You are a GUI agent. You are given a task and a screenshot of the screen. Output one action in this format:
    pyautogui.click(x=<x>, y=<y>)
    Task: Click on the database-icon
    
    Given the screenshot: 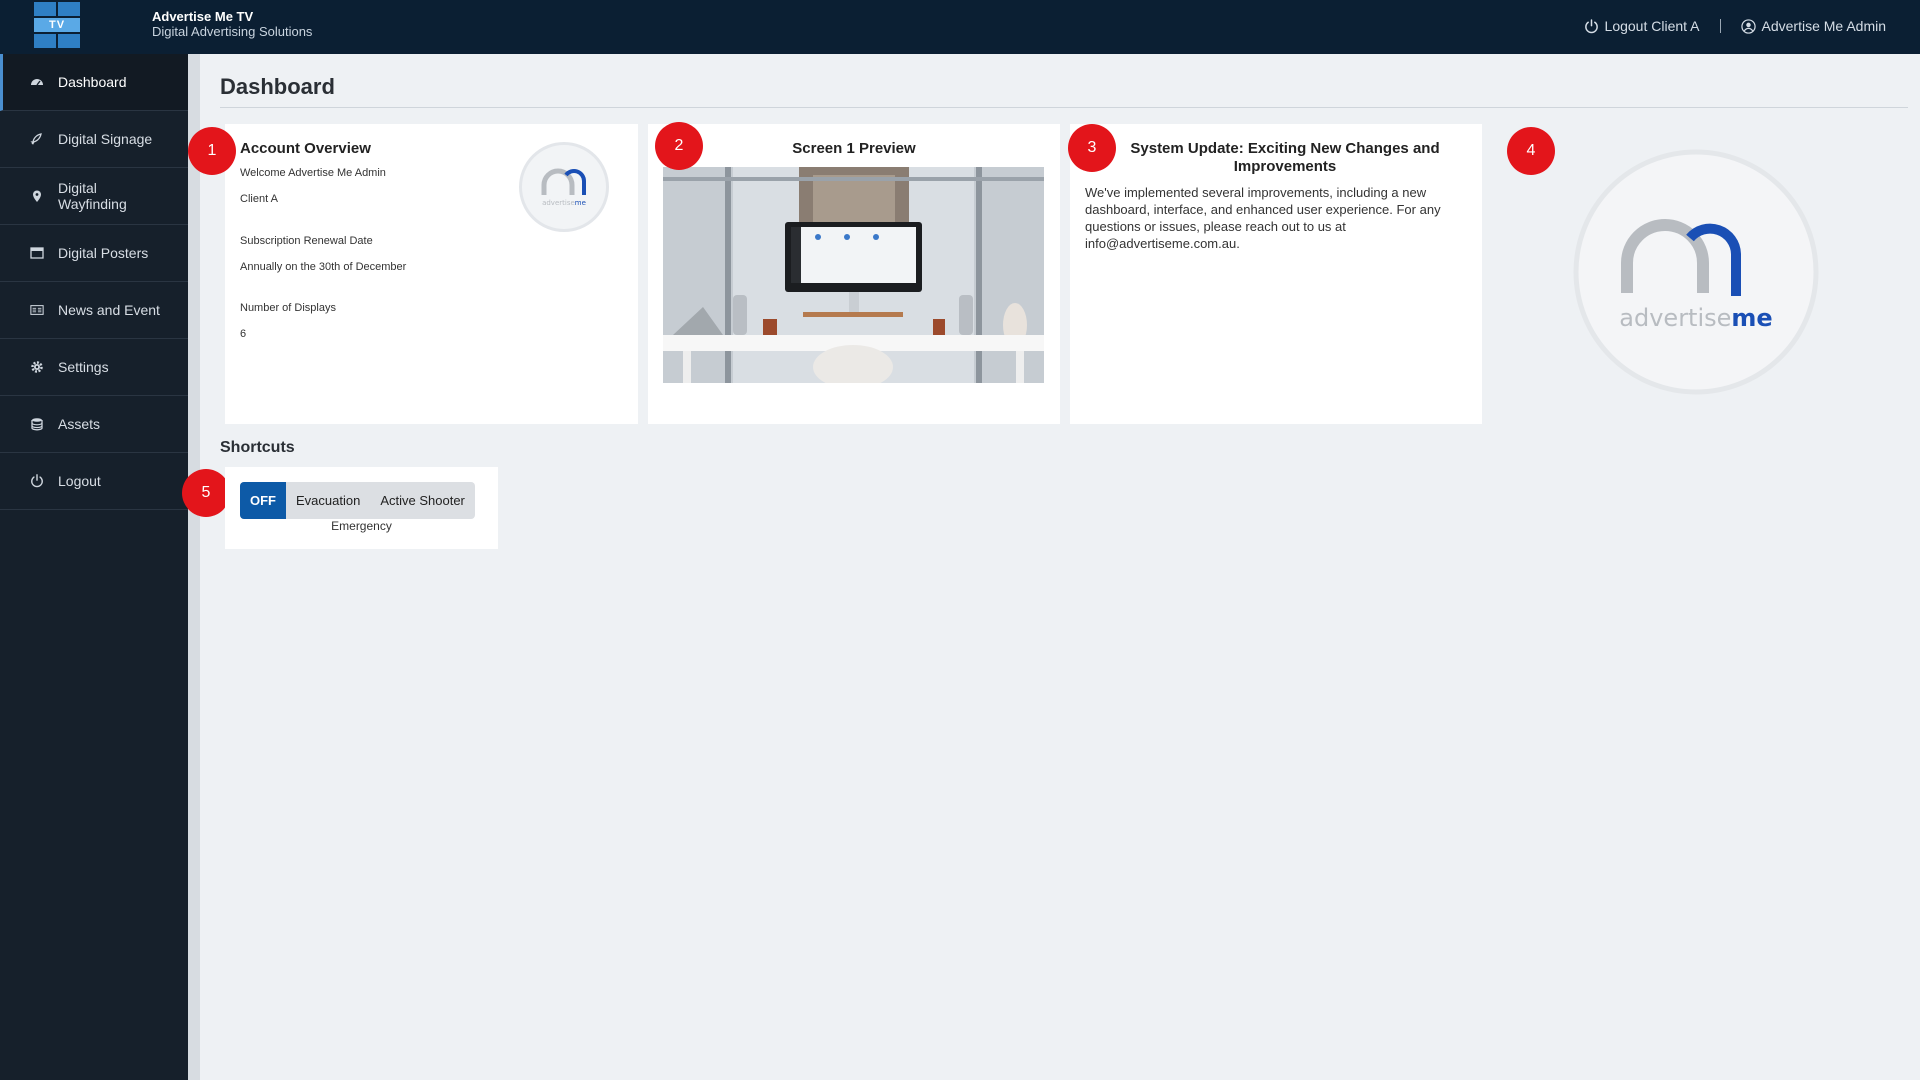 What is the action you would take?
    pyautogui.click(x=37, y=424)
    